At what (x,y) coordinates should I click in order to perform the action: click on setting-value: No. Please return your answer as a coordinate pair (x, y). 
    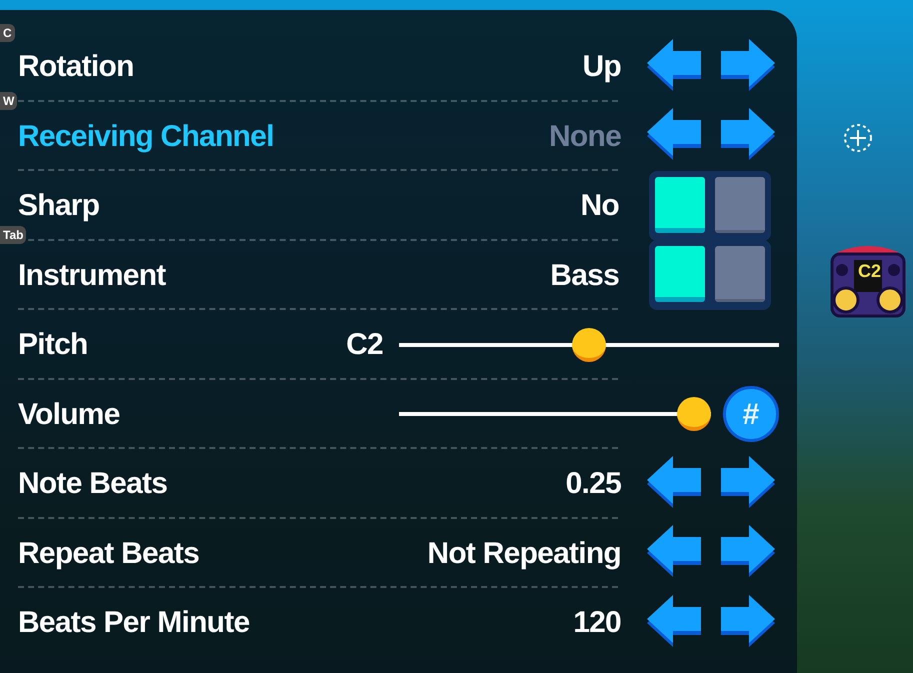
    Looking at the image, I should click on (599, 206).